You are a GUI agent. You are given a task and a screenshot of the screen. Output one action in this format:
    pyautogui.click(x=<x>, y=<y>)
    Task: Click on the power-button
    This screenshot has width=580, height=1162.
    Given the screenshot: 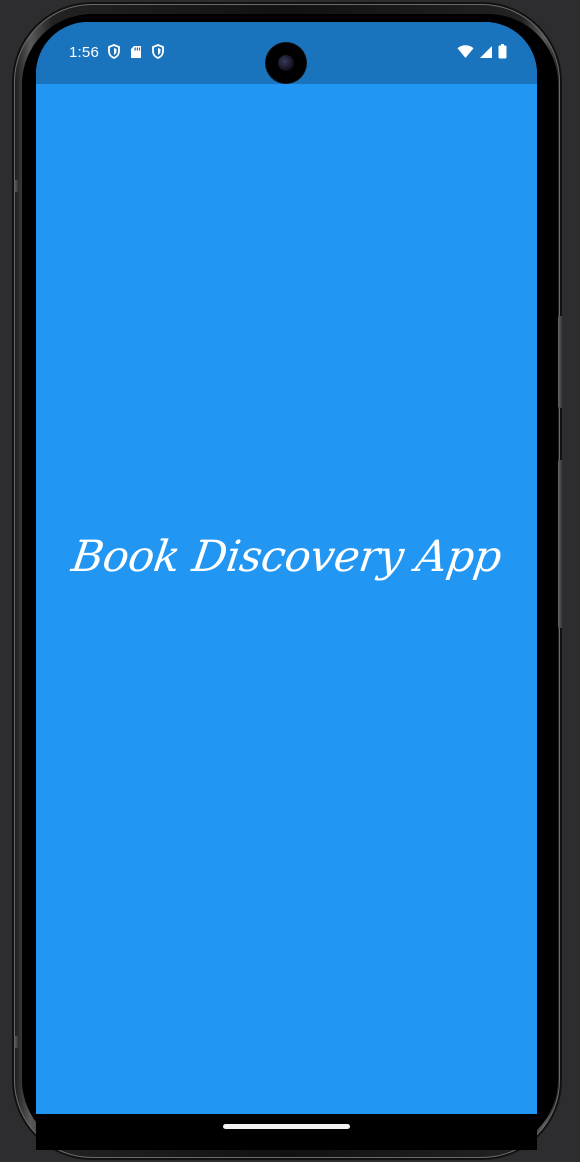 What is the action you would take?
    pyautogui.click(x=560, y=544)
    